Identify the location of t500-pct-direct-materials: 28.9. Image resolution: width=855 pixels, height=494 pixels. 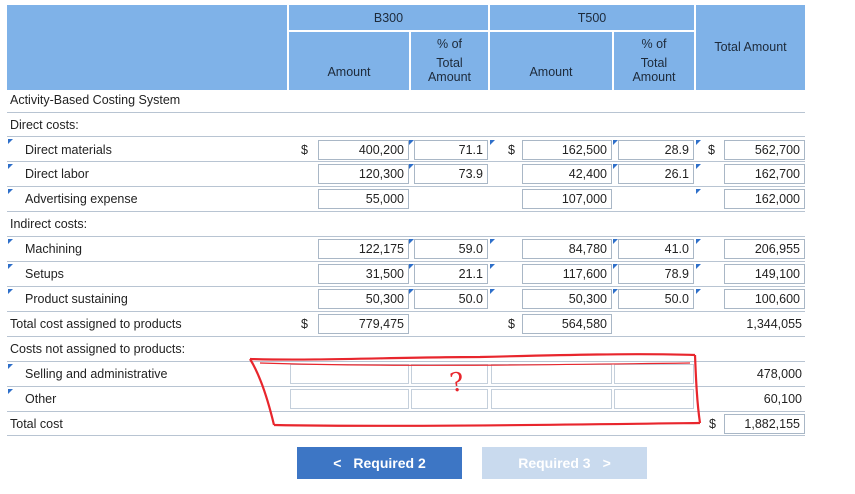
(656, 150).